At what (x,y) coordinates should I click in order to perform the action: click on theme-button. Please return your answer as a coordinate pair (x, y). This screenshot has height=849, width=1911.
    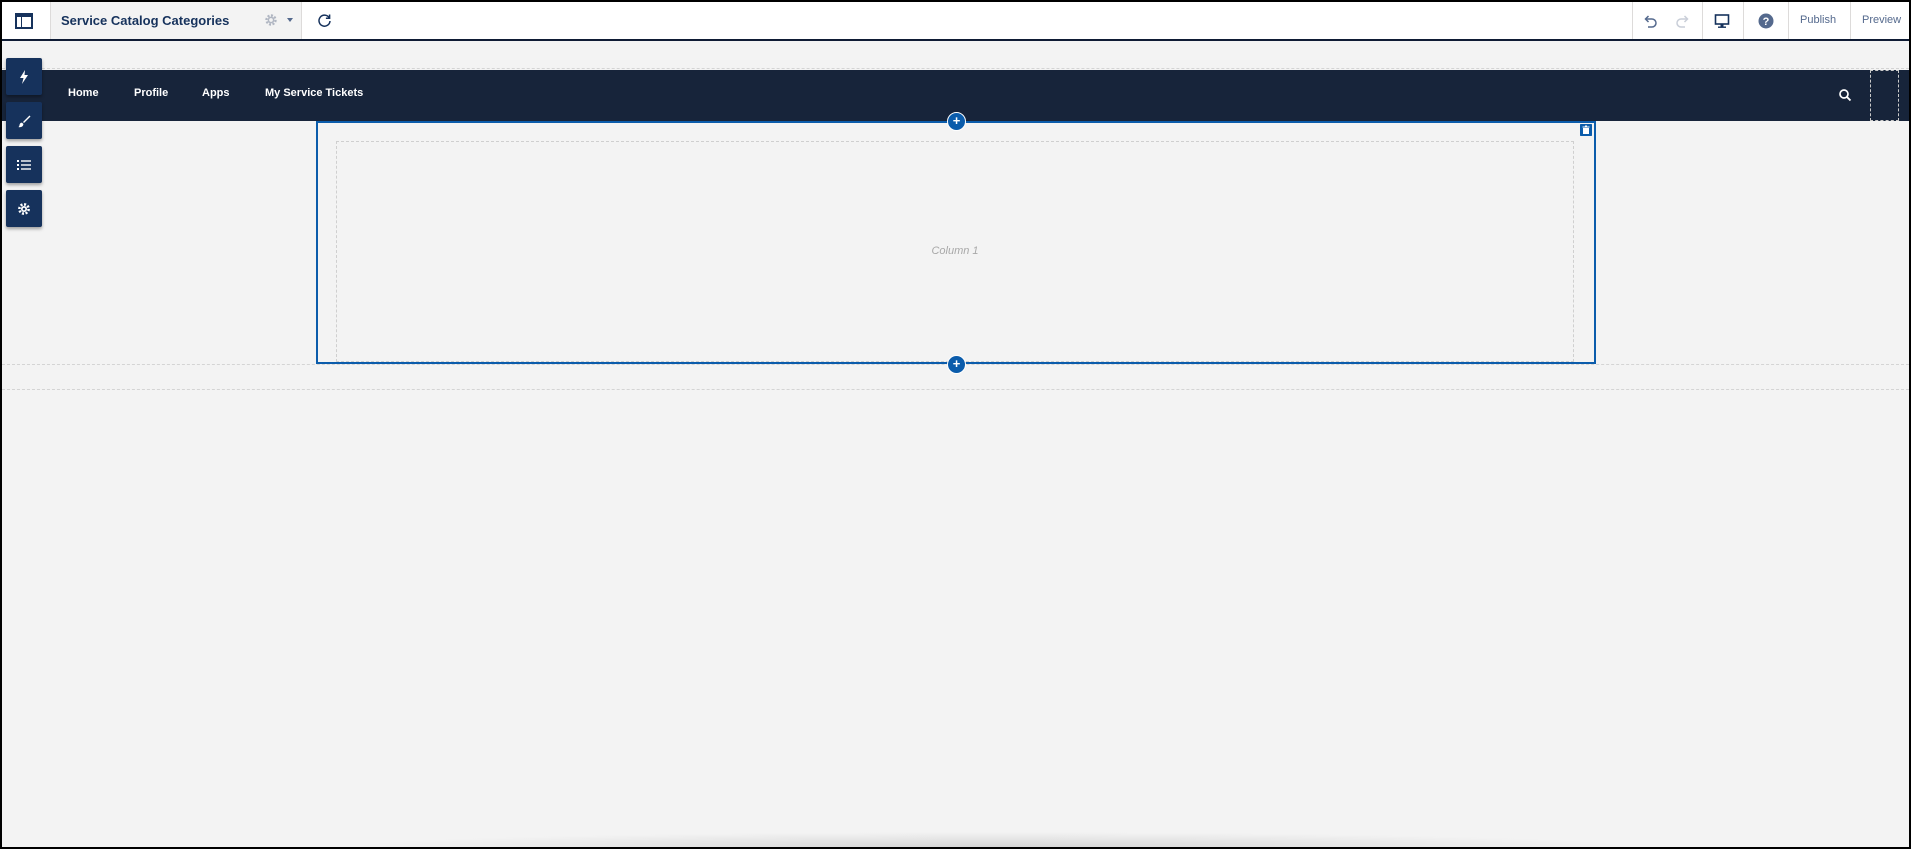
    Looking at the image, I should click on (24, 120).